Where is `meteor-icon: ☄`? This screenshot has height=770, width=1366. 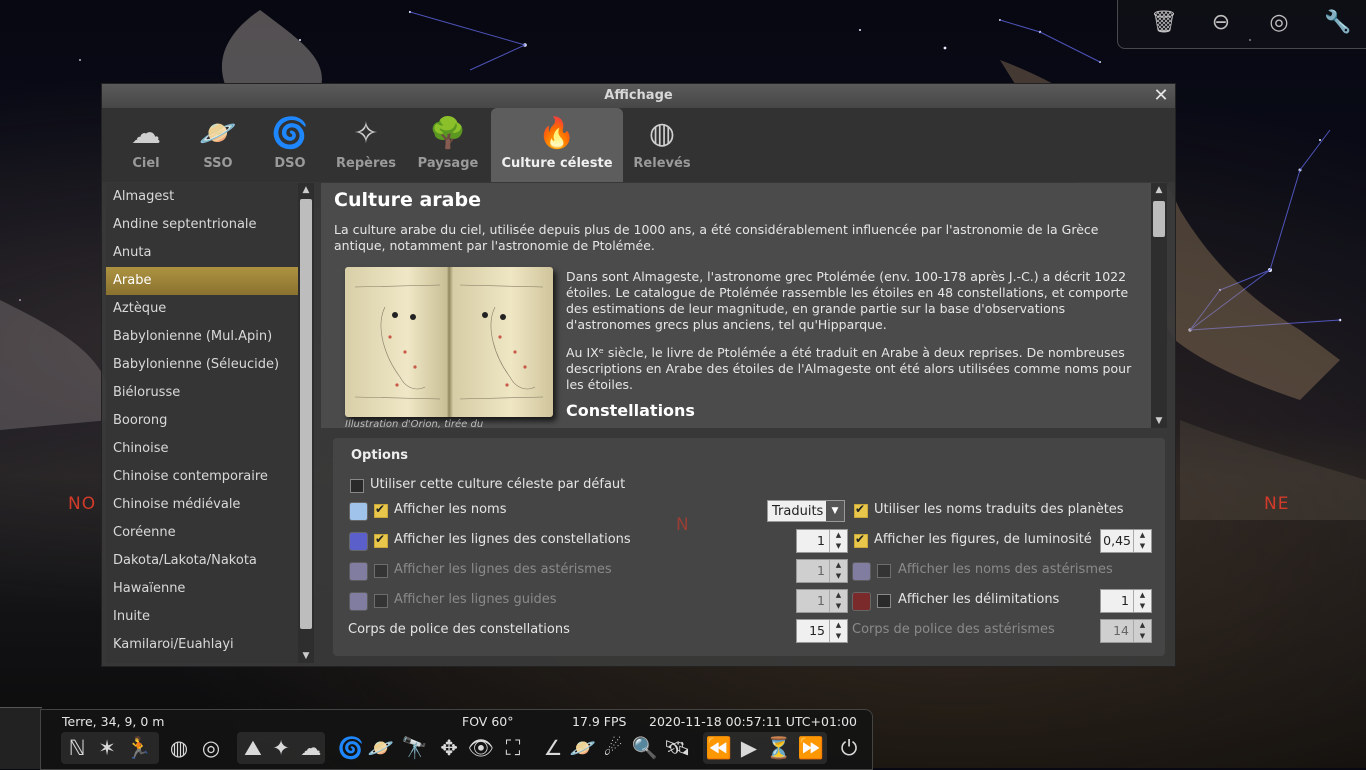 meteor-icon: ☄ is located at coordinates (613, 748).